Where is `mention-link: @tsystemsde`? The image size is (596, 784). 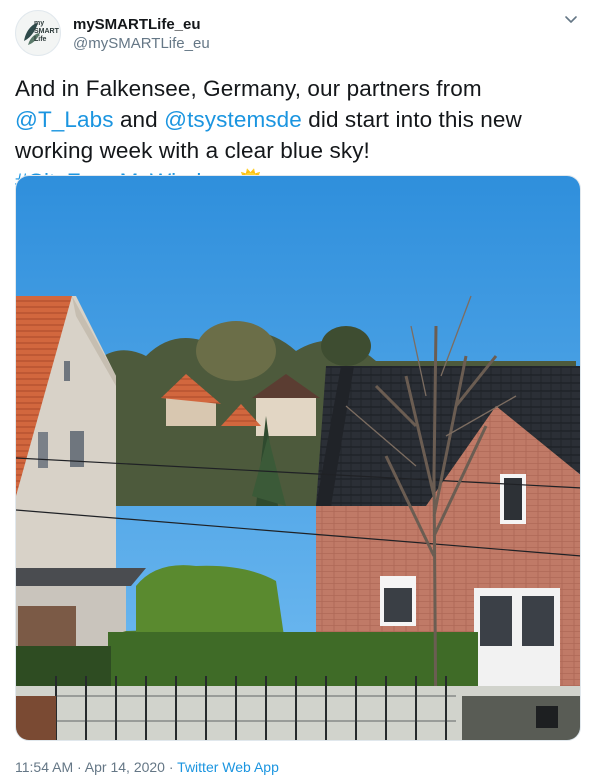 mention-link: @tsystemsde is located at coordinates (233, 119).